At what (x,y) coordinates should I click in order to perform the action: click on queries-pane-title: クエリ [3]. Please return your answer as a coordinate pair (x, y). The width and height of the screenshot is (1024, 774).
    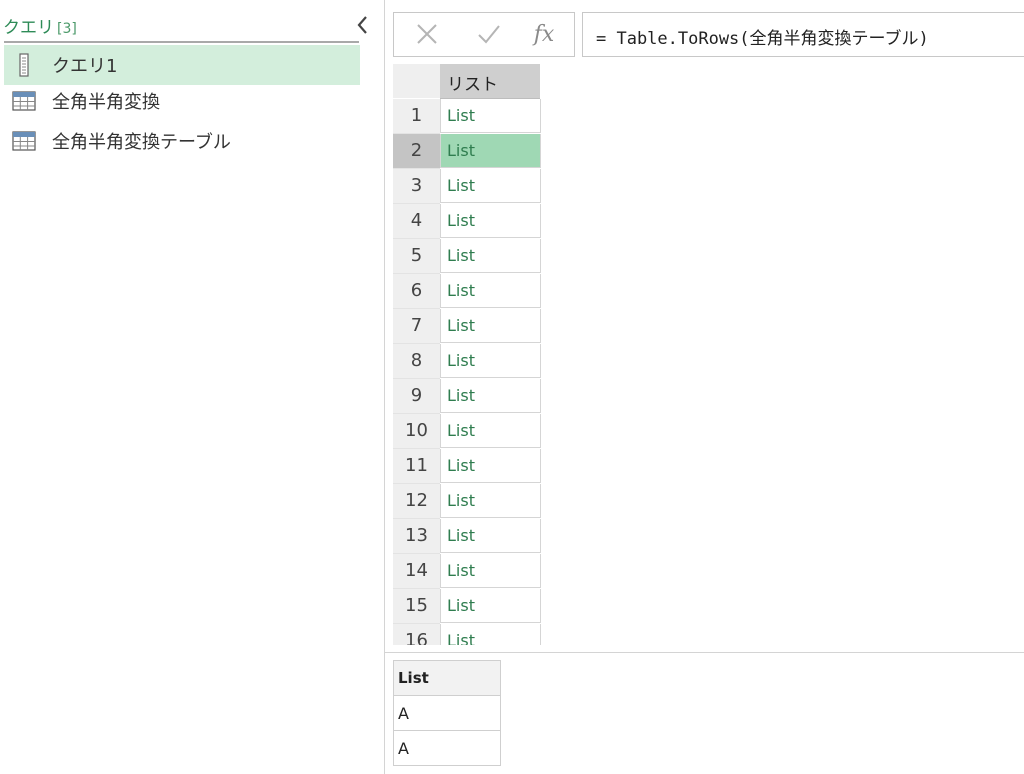
    Looking at the image, I should click on (40, 25).